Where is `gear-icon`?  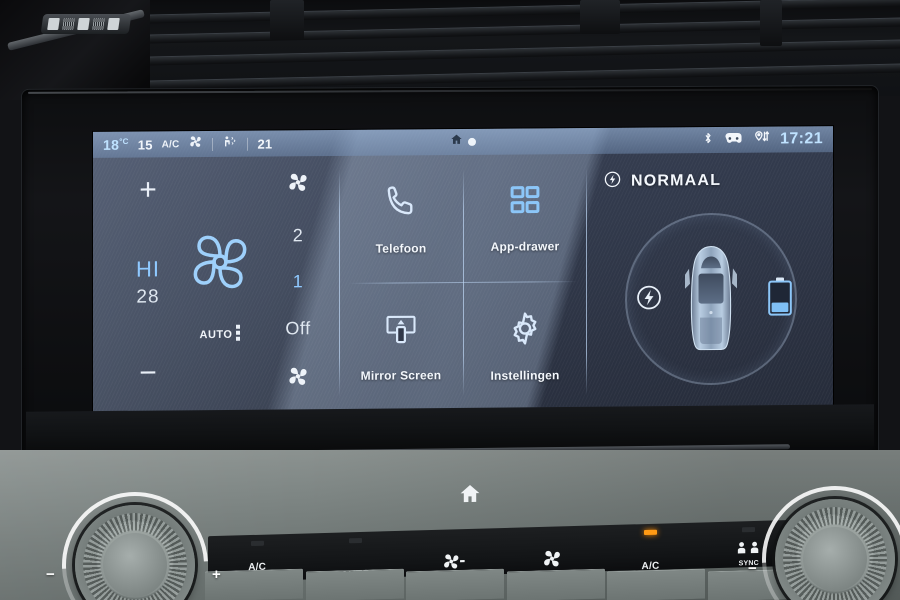 gear-icon is located at coordinates (525, 330).